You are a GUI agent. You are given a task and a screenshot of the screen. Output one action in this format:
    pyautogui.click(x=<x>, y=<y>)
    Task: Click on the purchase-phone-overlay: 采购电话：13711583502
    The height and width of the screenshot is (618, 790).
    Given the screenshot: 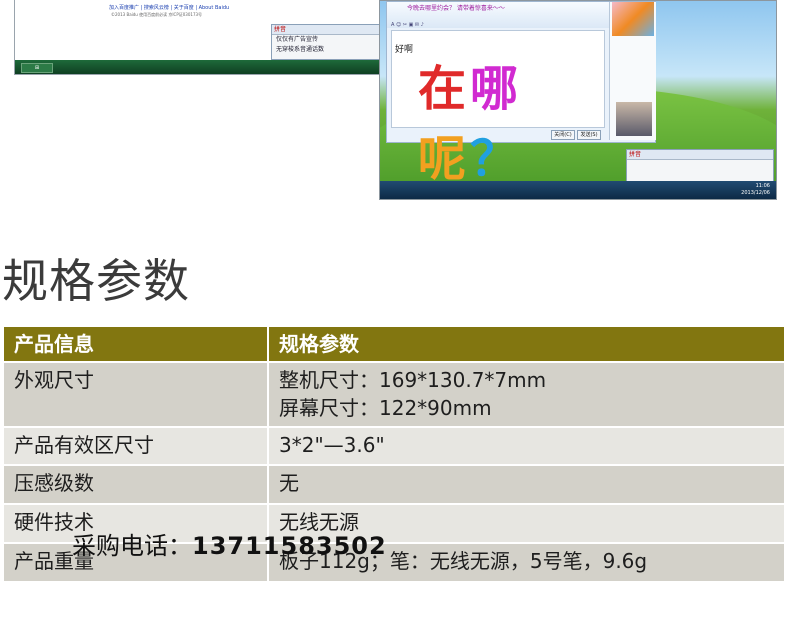 What is the action you would take?
    pyautogui.click(x=229, y=543)
    